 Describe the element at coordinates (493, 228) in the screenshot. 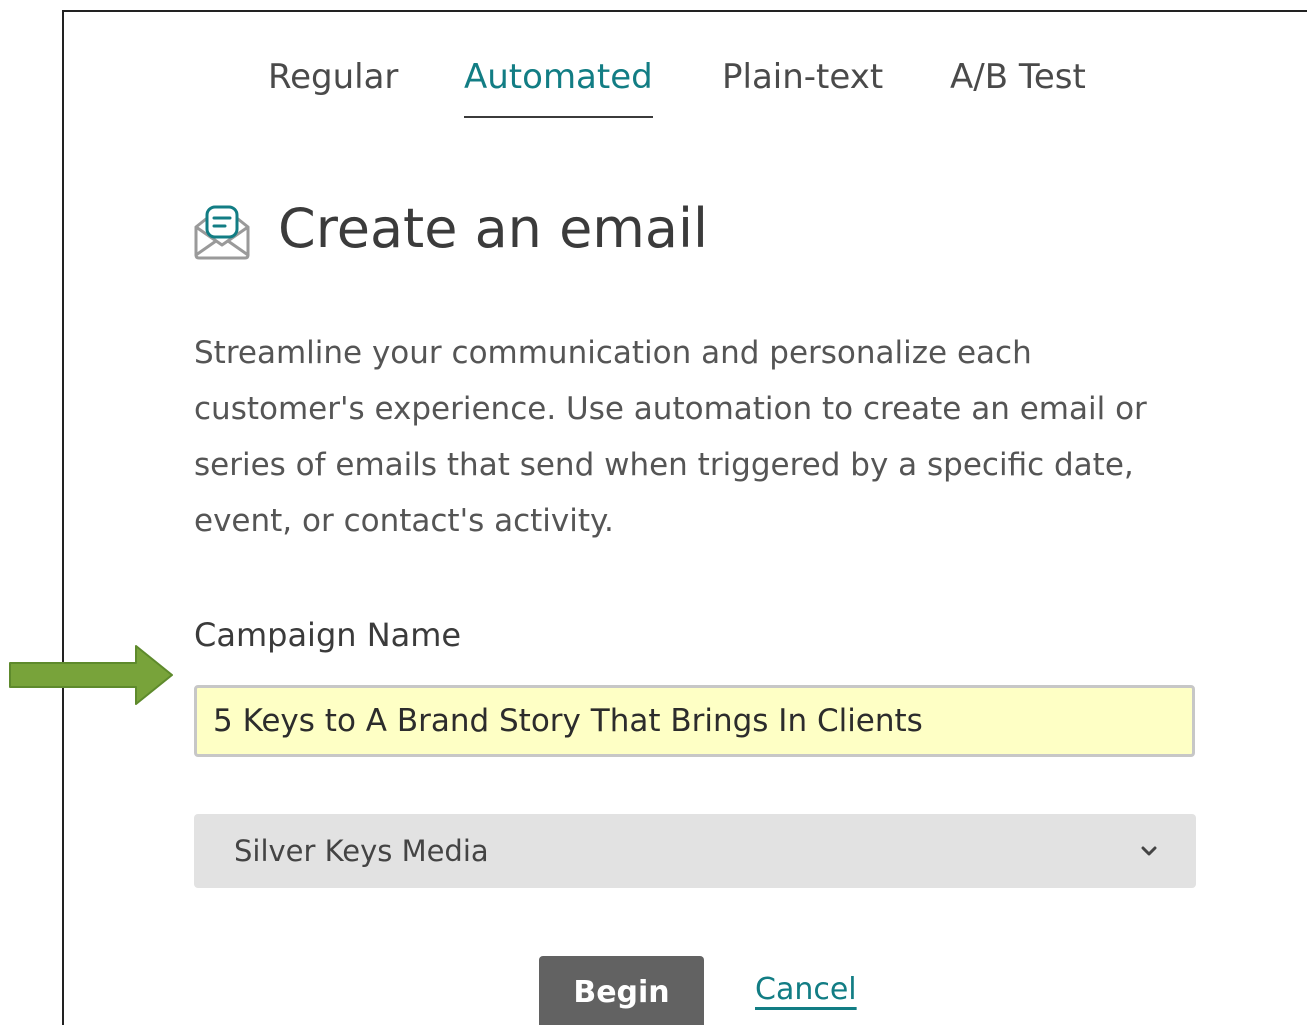

I see `page-title: Create an email` at that location.